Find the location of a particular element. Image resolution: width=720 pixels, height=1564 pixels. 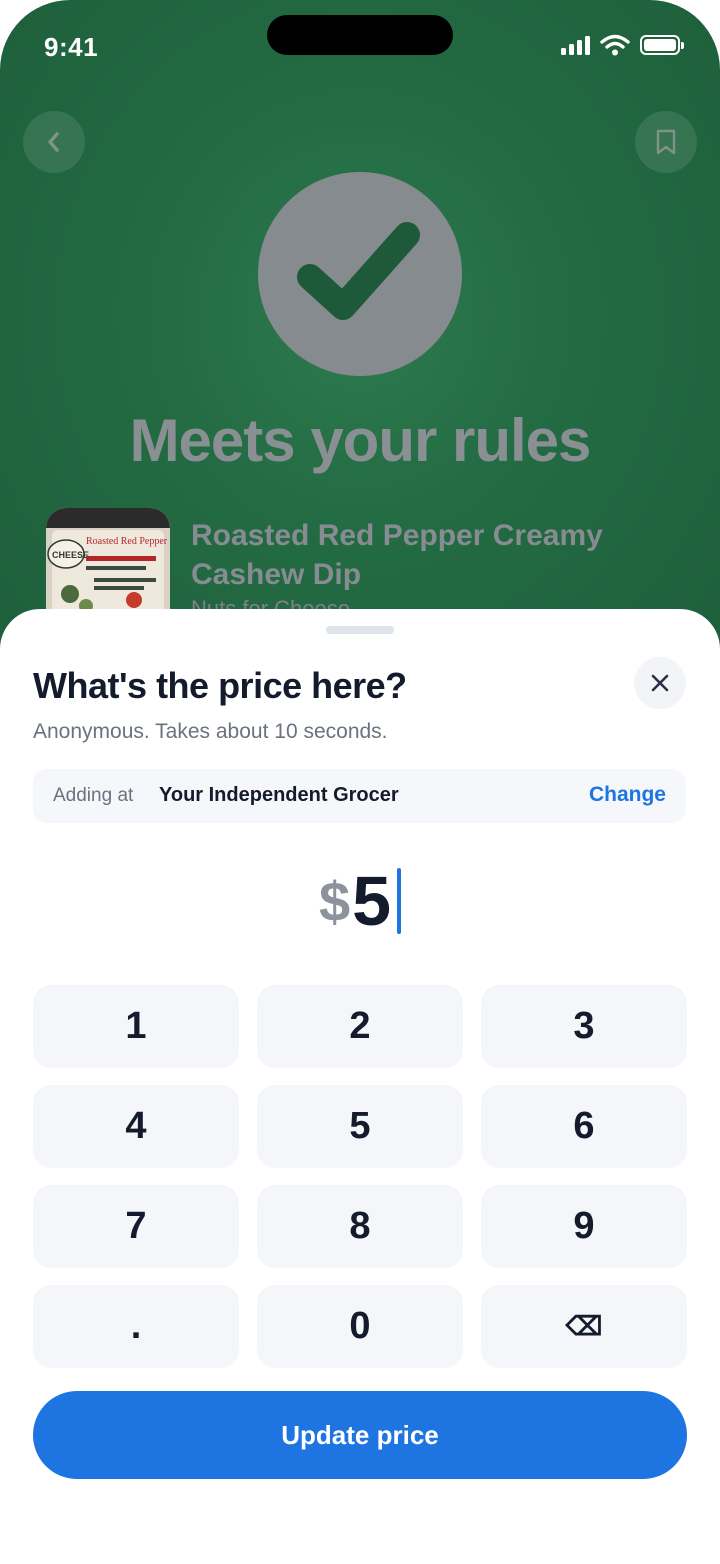

price-input: $ 5 is located at coordinates (360, 901).